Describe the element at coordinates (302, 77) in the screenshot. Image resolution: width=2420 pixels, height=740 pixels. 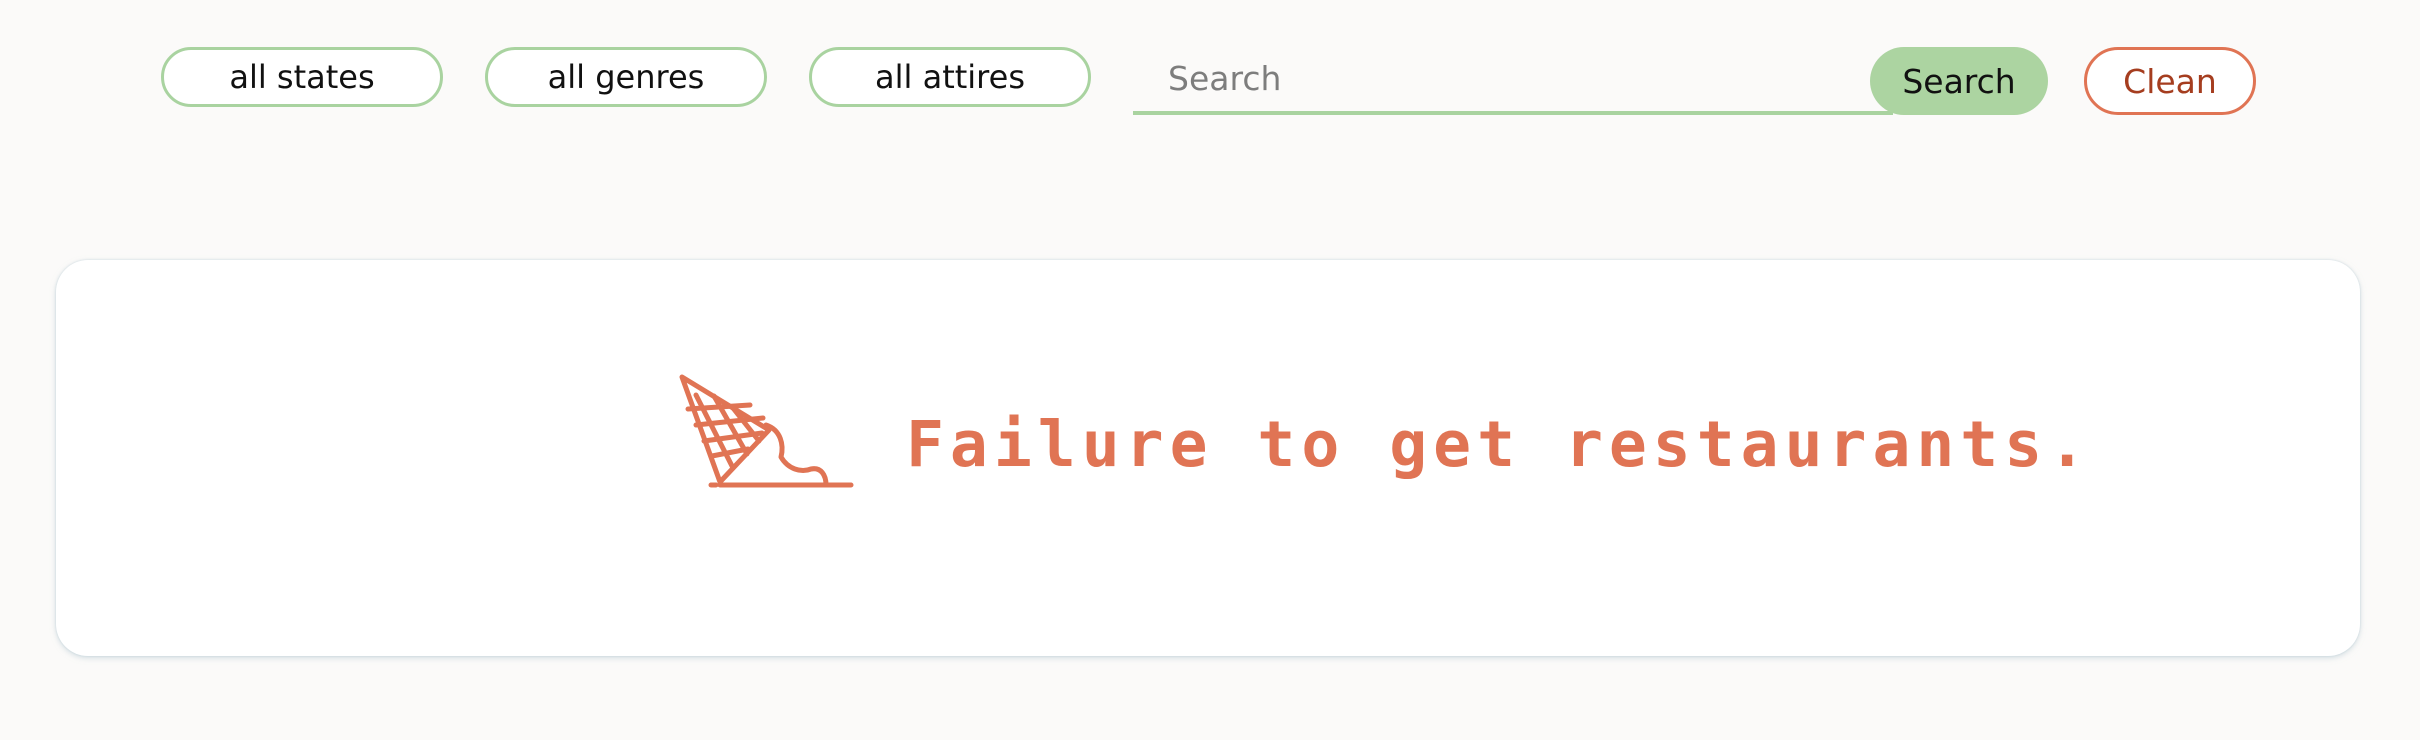
I see `state-filter-button: all states` at that location.